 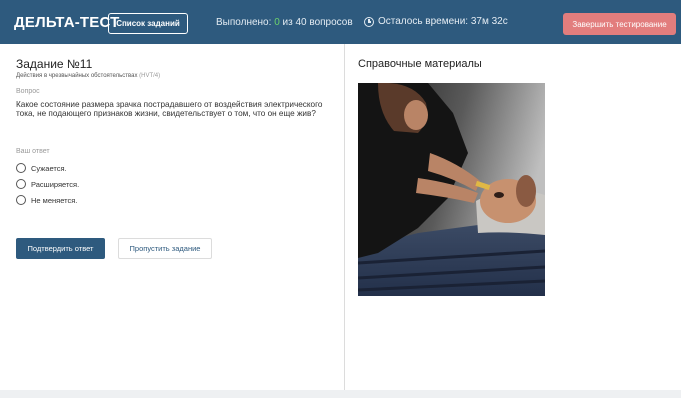 I want to click on progress-suffix: из 40 вопросов, so click(x=317, y=22).